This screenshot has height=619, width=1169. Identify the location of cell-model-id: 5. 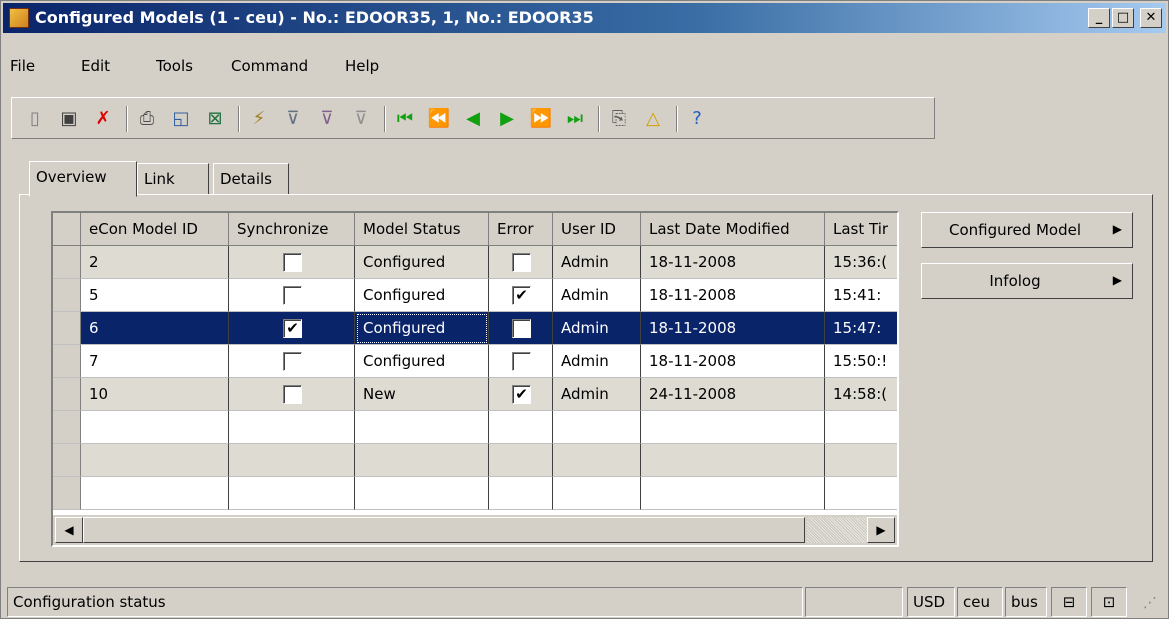
(155, 295).